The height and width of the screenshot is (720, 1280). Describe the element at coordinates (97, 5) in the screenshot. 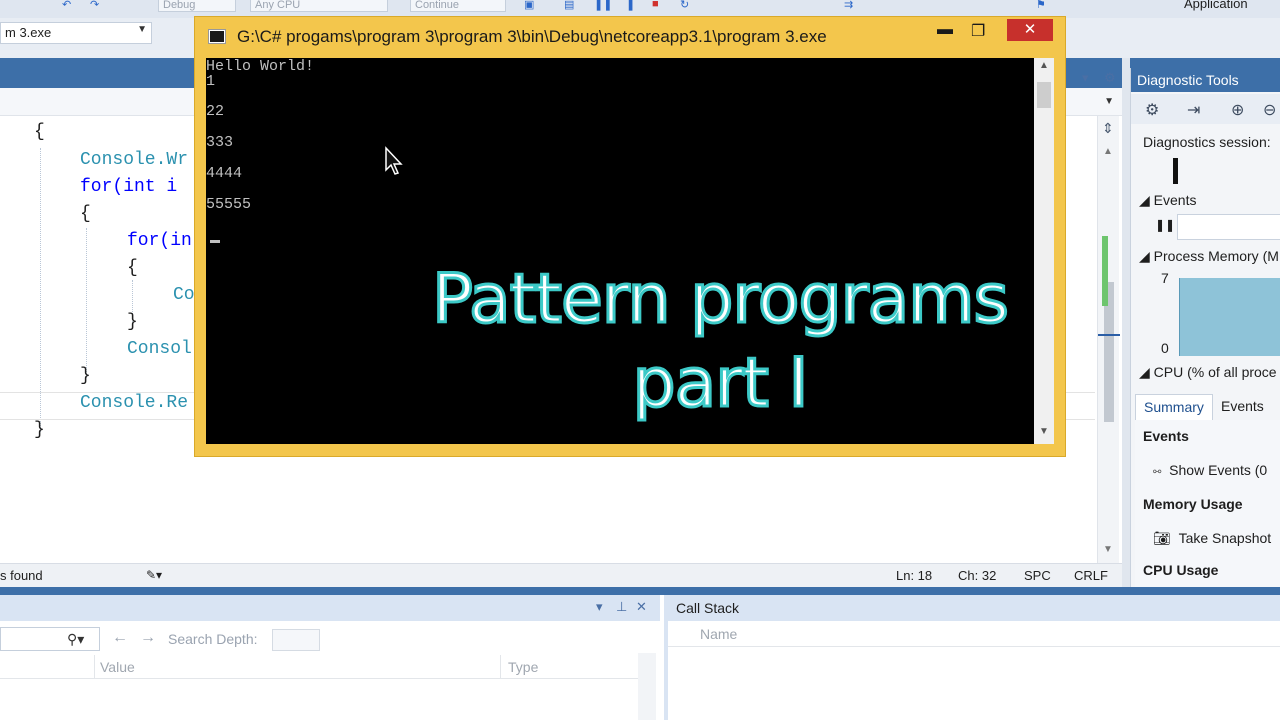

I see `redo-icon: ↷` at that location.